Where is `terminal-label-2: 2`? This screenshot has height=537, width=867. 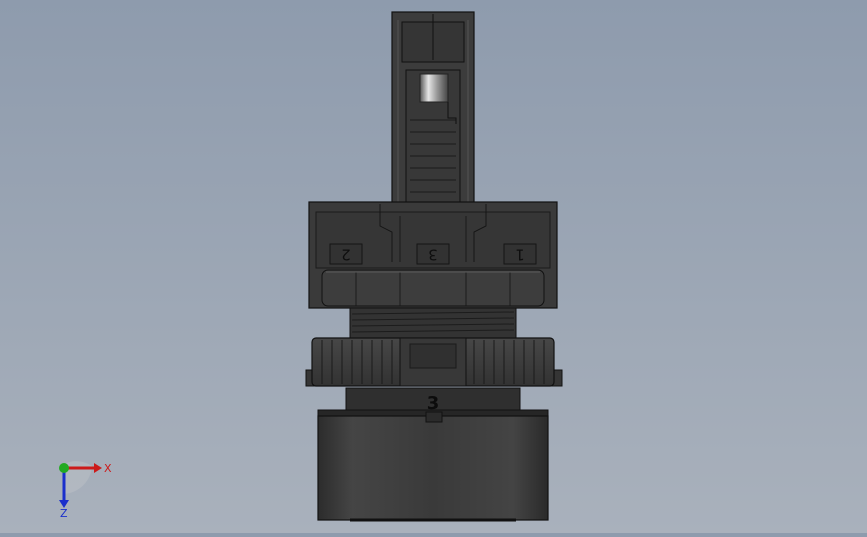
terminal-label-2: 2 is located at coordinates (346, 255).